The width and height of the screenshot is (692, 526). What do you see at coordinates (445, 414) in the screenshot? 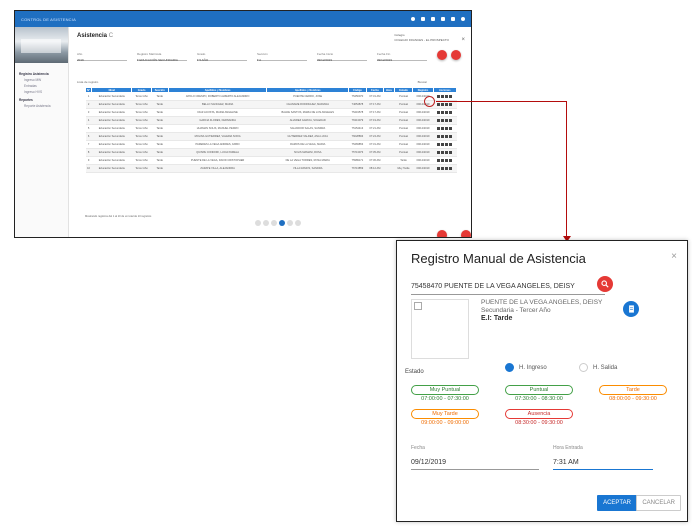
I see `status-chip: Muy Tarde` at bounding box center [445, 414].